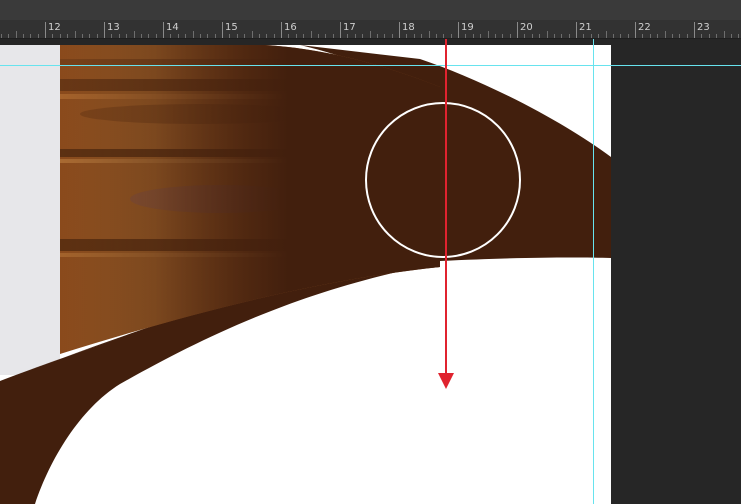 Image resolution: width=741 pixels, height=504 pixels. What do you see at coordinates (370, 29) in the screenshot?
I see `horizontal-ruler: 12 13 14 15 16 17 18 19 20 21 22 23` at bounding box center [370, 29].